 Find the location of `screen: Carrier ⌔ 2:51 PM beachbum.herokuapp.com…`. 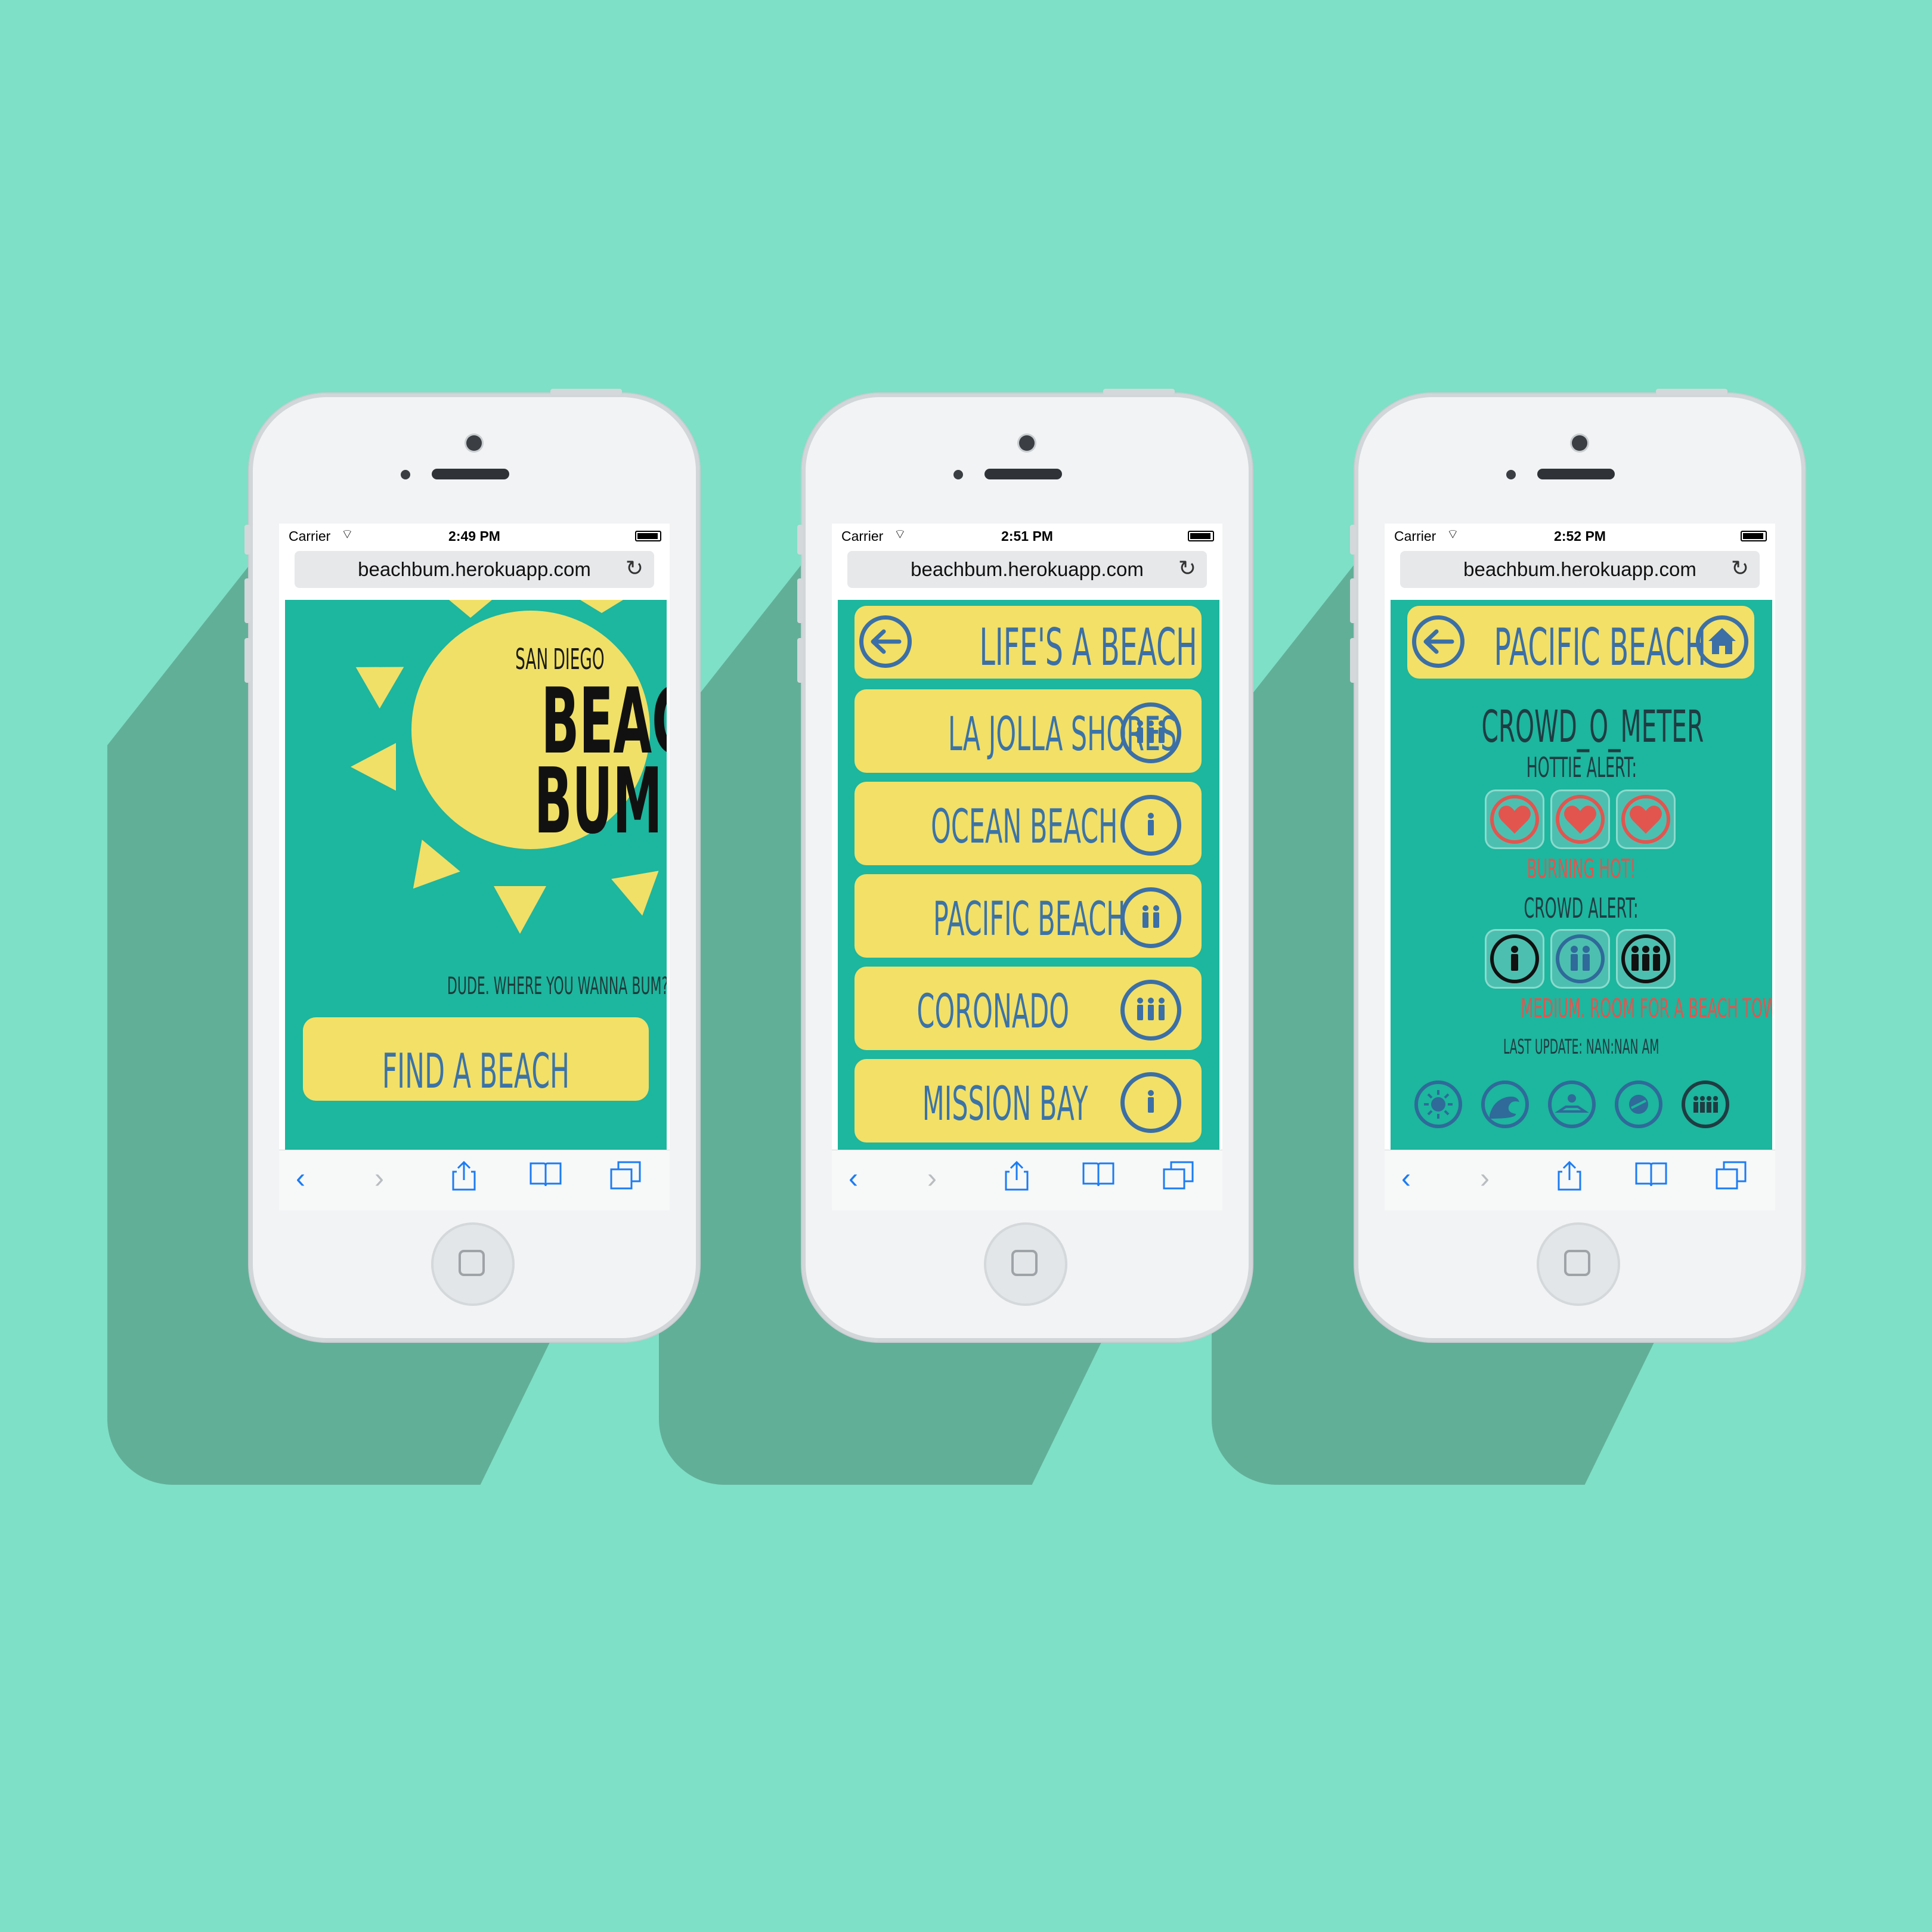

screen: Carrier ⌔ 2:51 PM beachbum.herokuapp.com… is located at coordinates (1027, 867).